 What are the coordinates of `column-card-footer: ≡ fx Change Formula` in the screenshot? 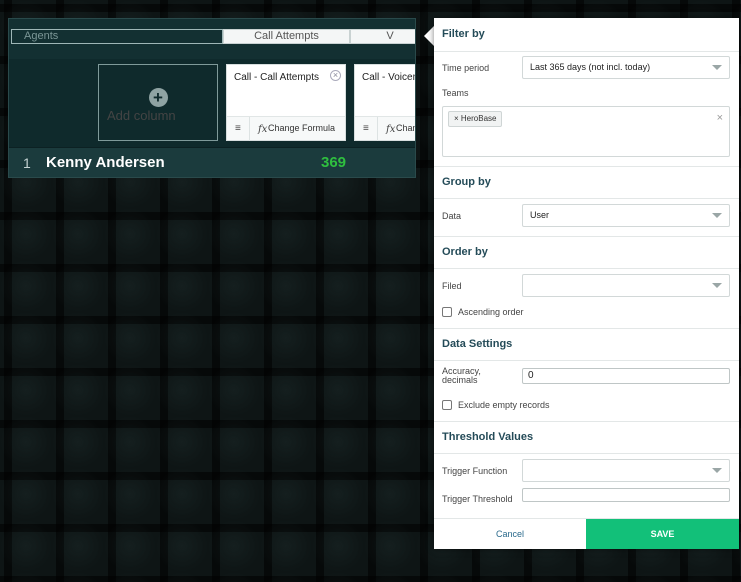 It's located at (286, 128).